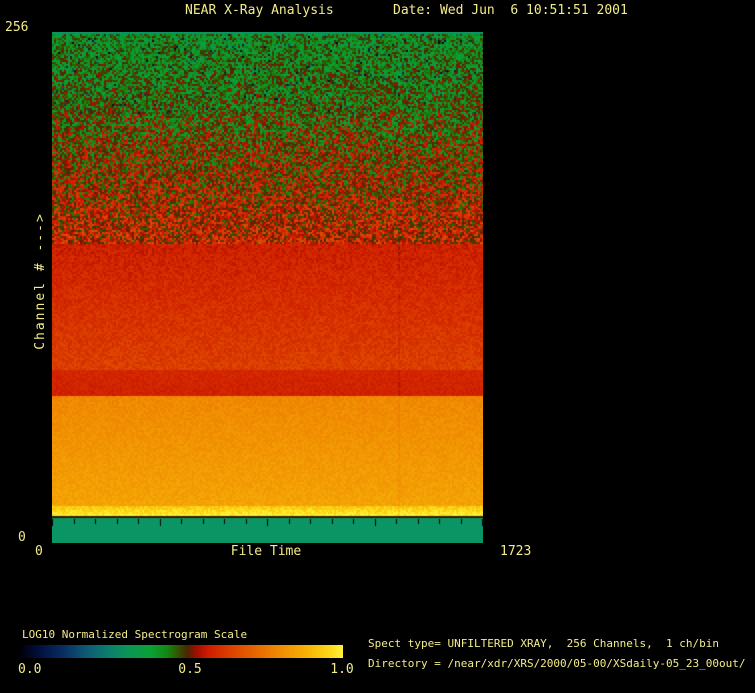 This screenshot has width=755, height=693. I want to click on date-label: Date: Wed Jun 6 10:51:51 2001, so click(510, 10).